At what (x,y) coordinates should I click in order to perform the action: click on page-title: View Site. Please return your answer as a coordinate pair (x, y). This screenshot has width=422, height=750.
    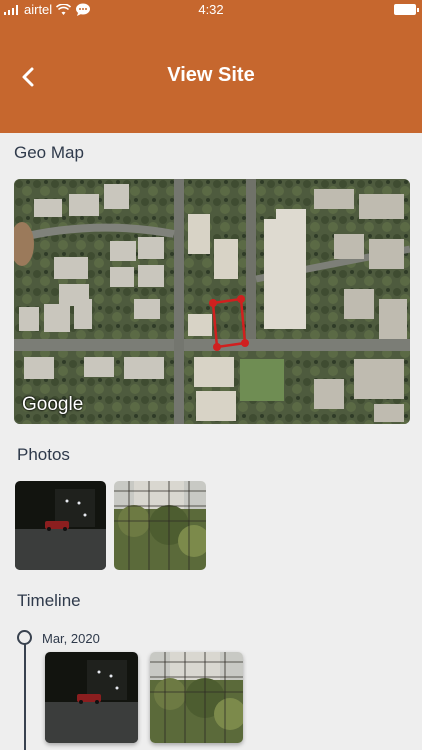
    Looking at the image, I should click on (211, 75).